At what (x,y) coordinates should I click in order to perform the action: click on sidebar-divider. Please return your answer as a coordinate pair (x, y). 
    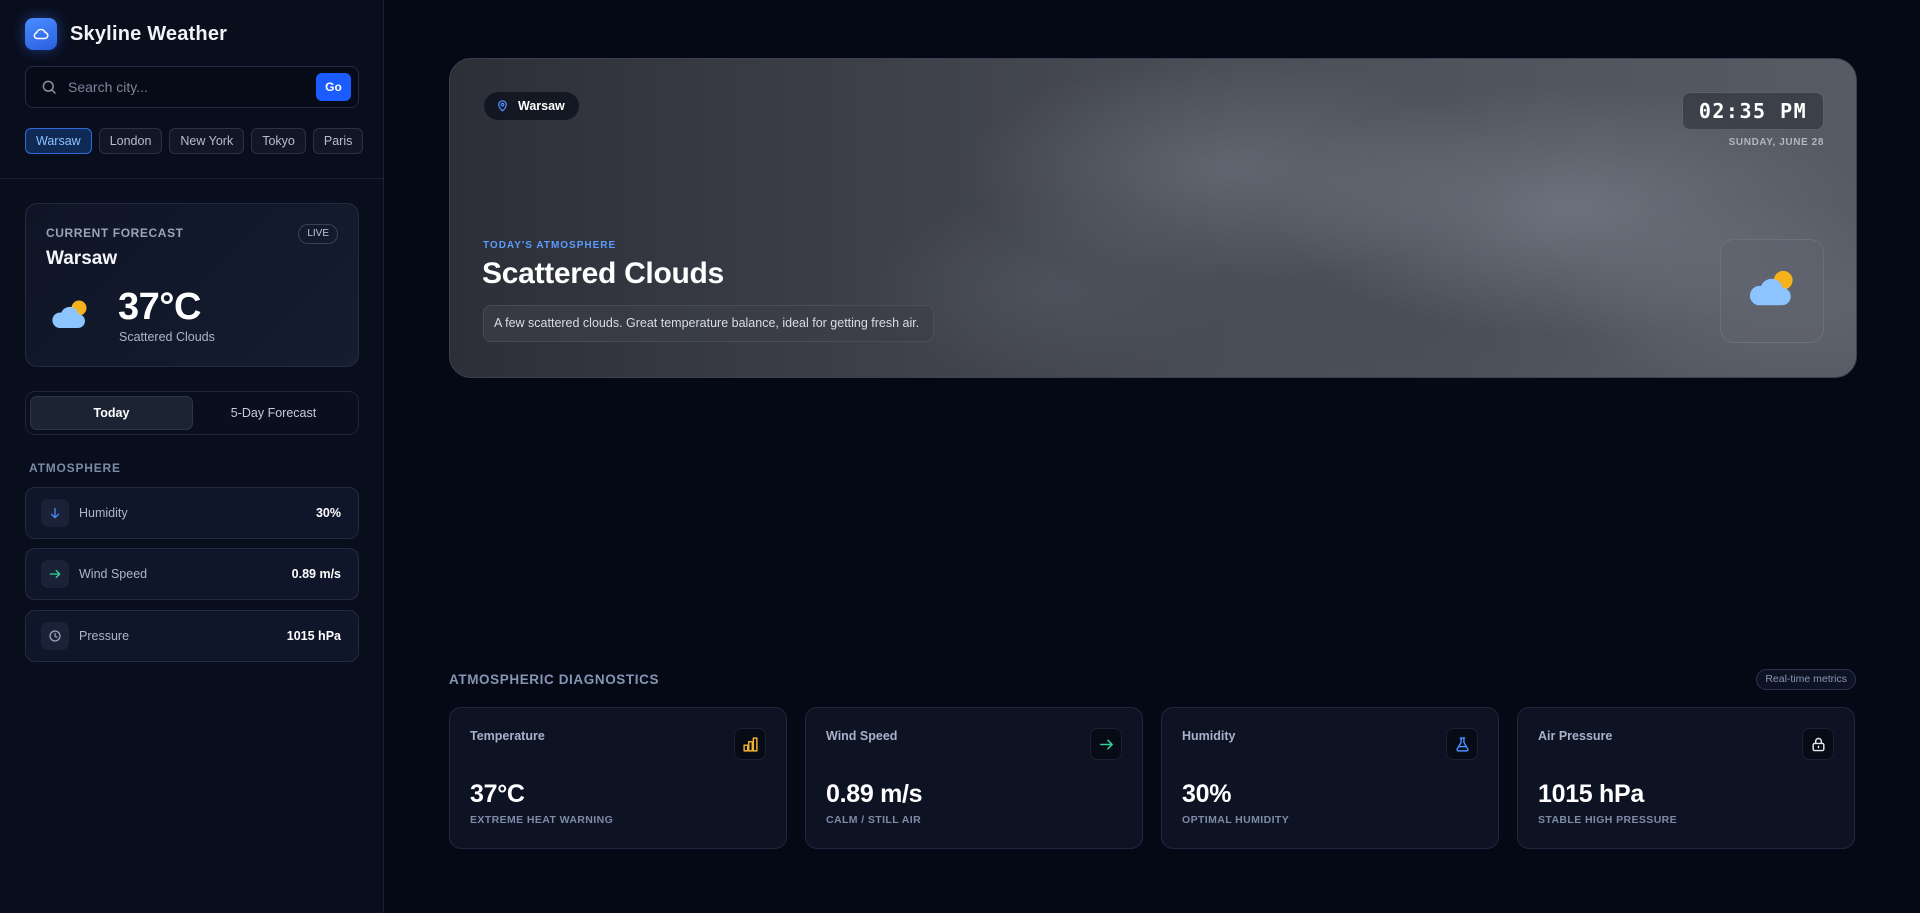
    Looking at the image, I should click on (192, 178).